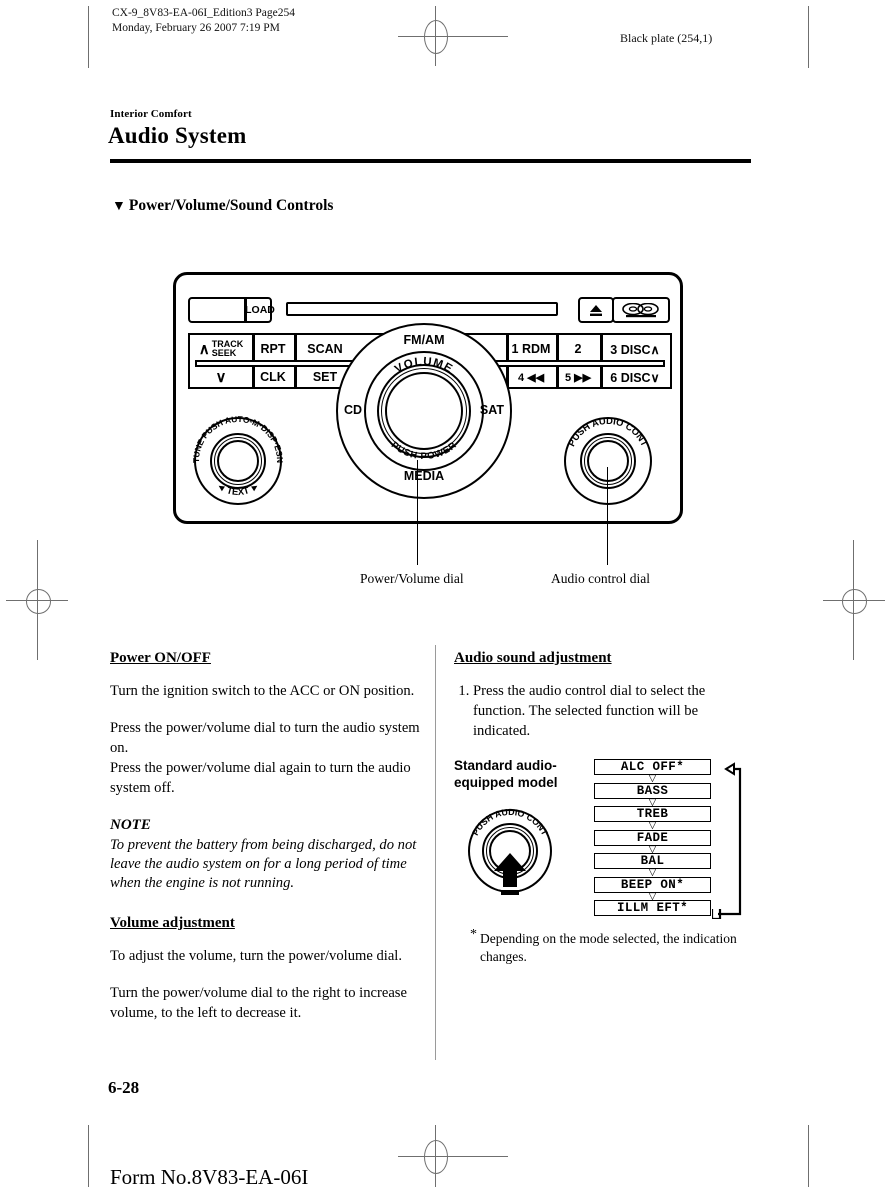 The height and width of the screenshot is (1200, 891). What do you see at coordinates (510, 874) in the screenshot?
I see `press-arrow-icon` at bounding box center [510, 874].